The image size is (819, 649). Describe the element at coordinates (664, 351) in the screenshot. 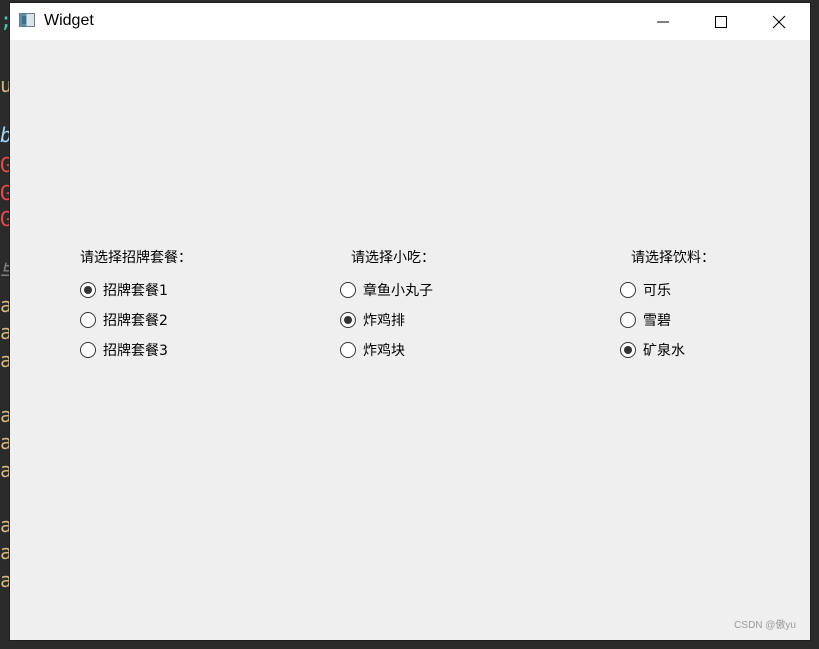

I see `radio-label: 矿泉水` at that location.